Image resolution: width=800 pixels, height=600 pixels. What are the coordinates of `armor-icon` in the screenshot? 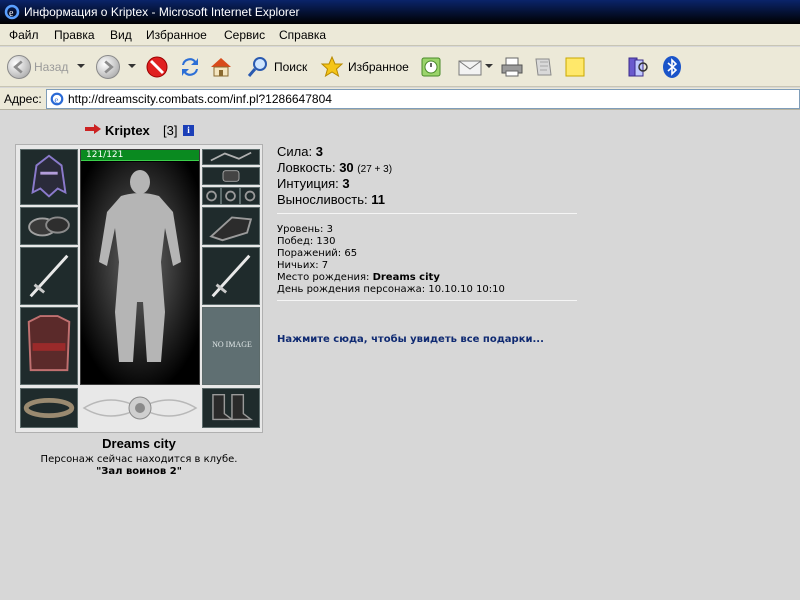 It's located at (49, 343).